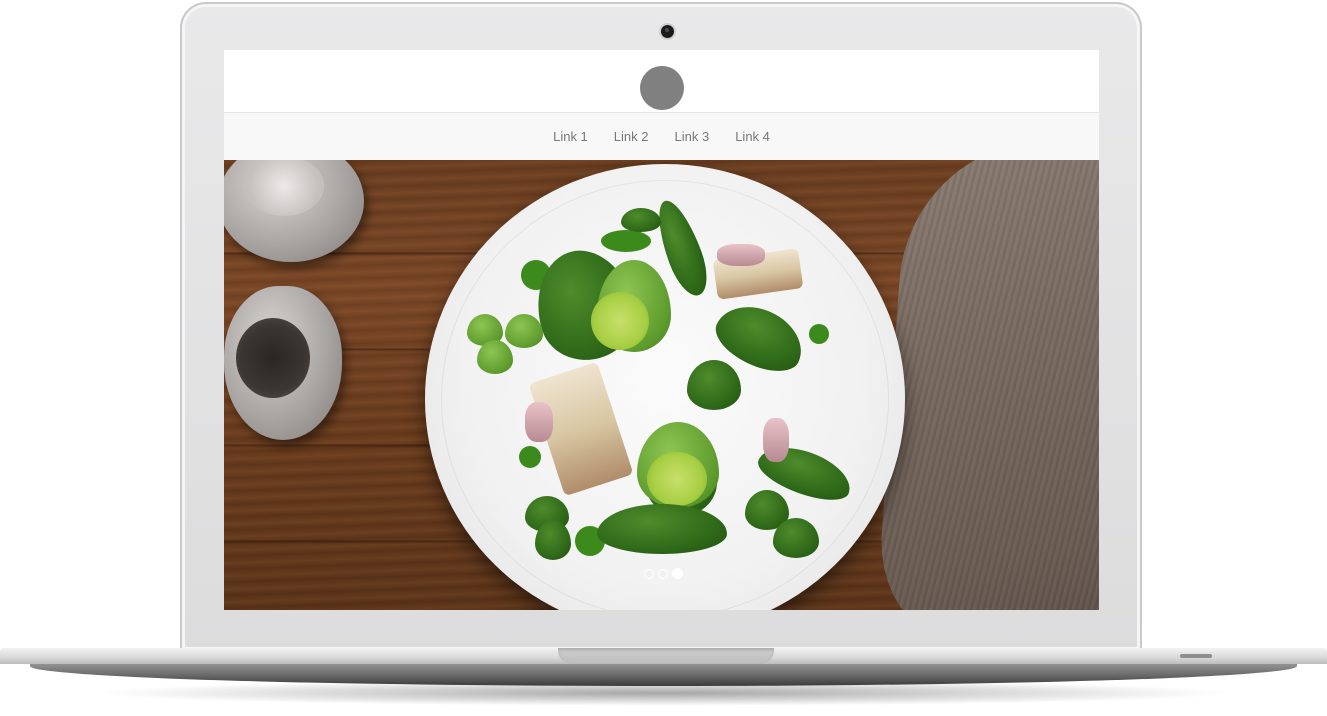 This screenshot has height=716, width=1327. What do you see at coordinates (1196, 656) in the screenshot?
I see `laptop-indicator-light` at bounding box center [1196, 656].